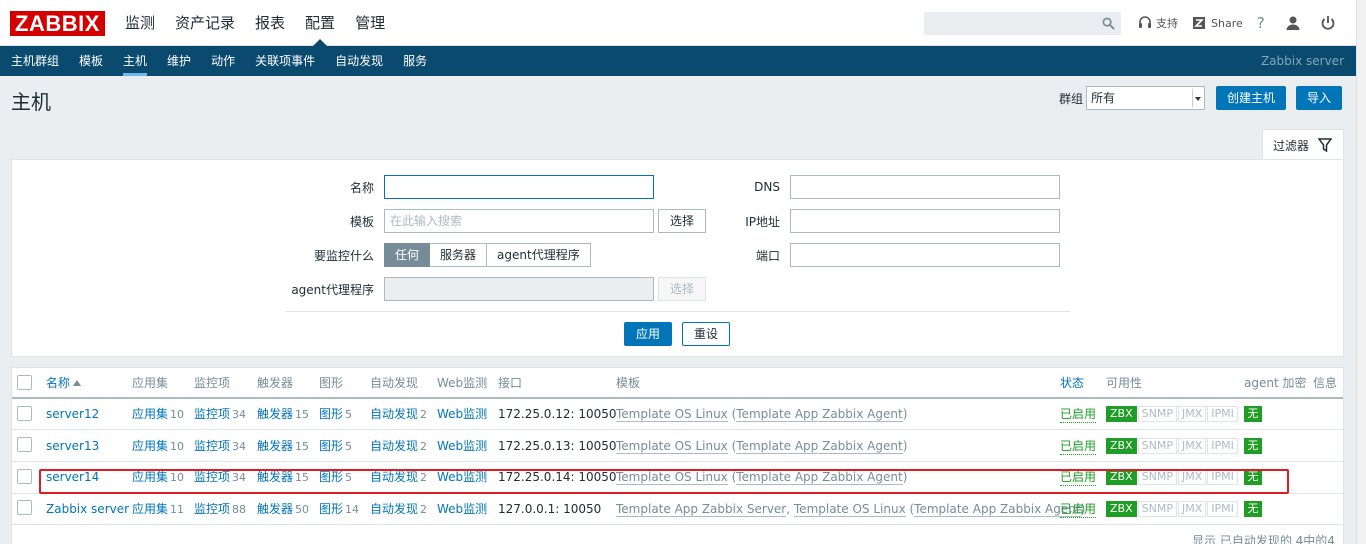 The image size is (1366, 544). What do you see at coordinates (519, 221) in the screenshot?
I see `filter-template-input: 在此输入搜索` at bounding box center [519, 221].